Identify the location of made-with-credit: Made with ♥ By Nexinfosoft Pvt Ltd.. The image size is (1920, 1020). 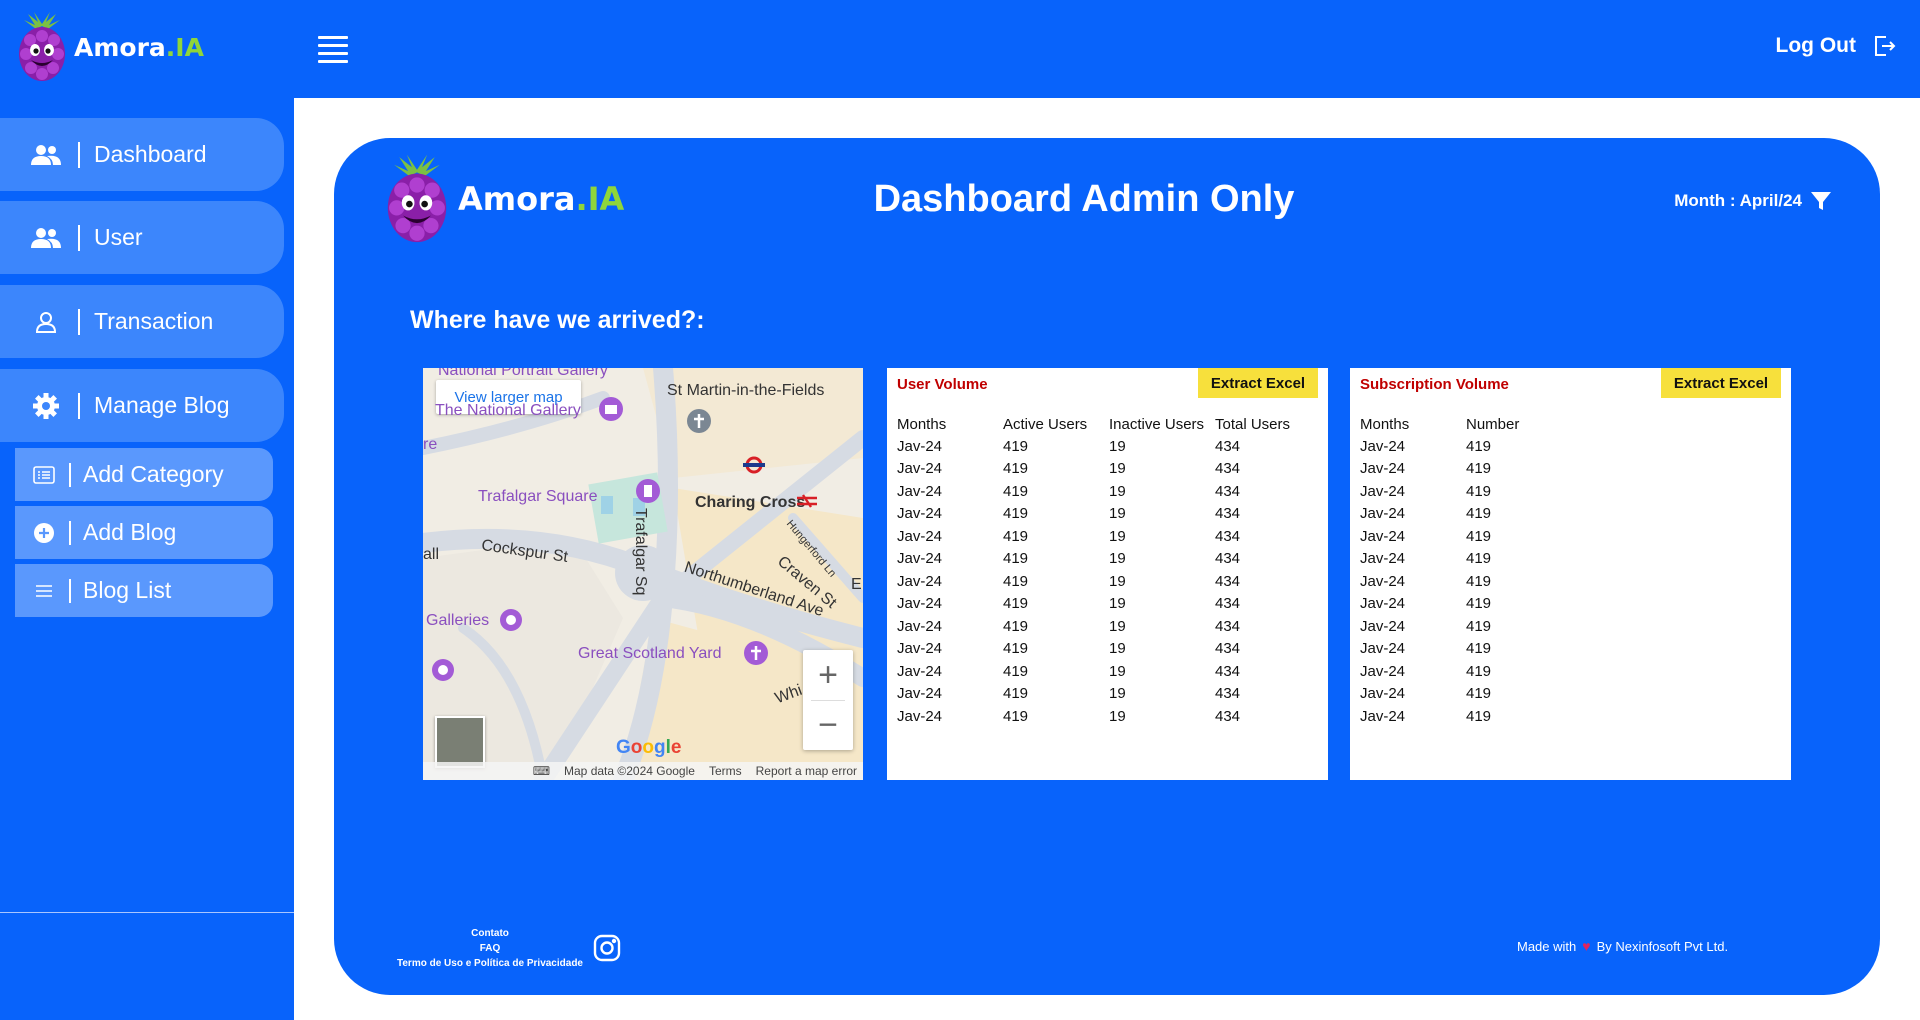
(1622, 946).